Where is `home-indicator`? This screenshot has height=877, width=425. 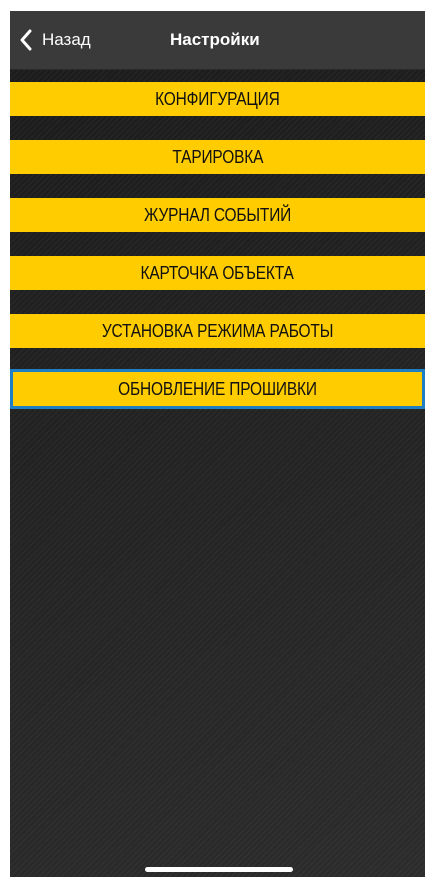 home-indicator is located at coordinates (219, 869).